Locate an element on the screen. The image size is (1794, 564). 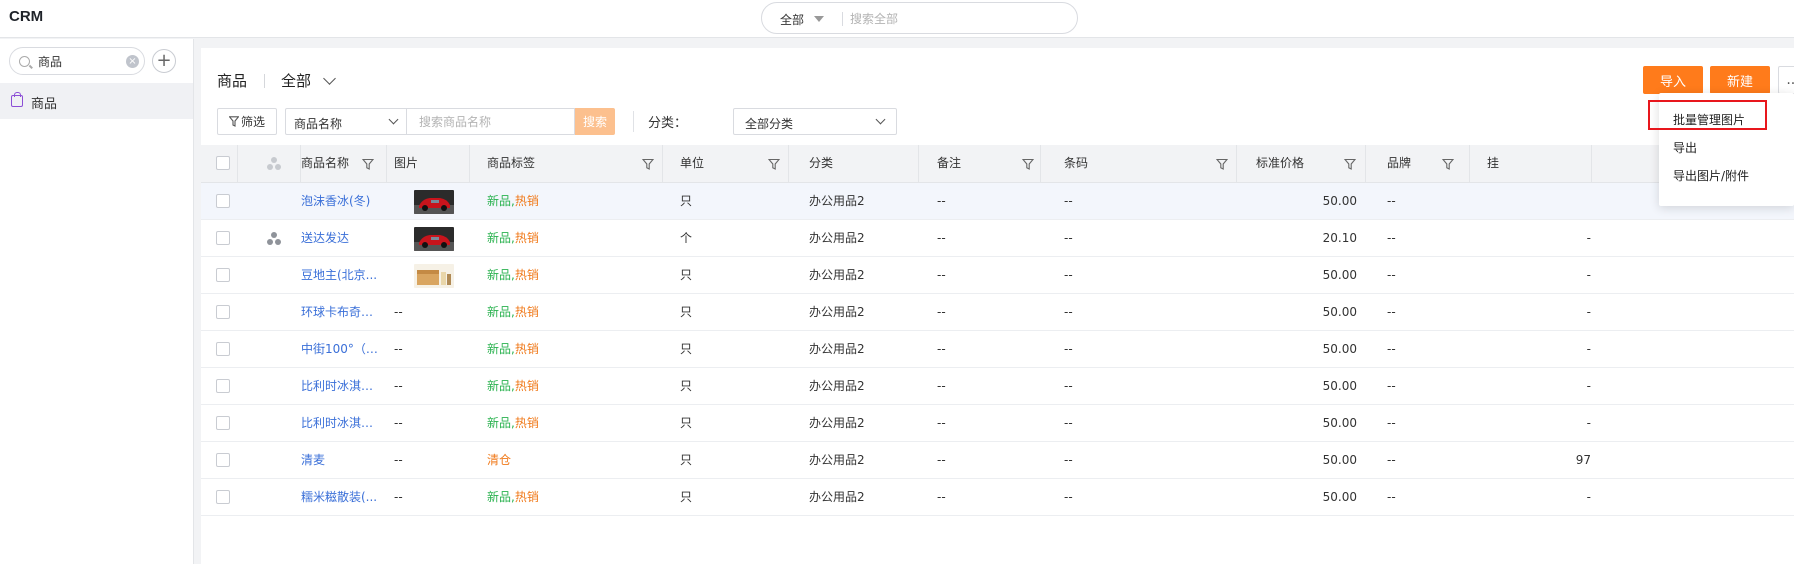
menu-item-export-images-attachments: 导出图片/附件 is located at coordinates (1711, 175).